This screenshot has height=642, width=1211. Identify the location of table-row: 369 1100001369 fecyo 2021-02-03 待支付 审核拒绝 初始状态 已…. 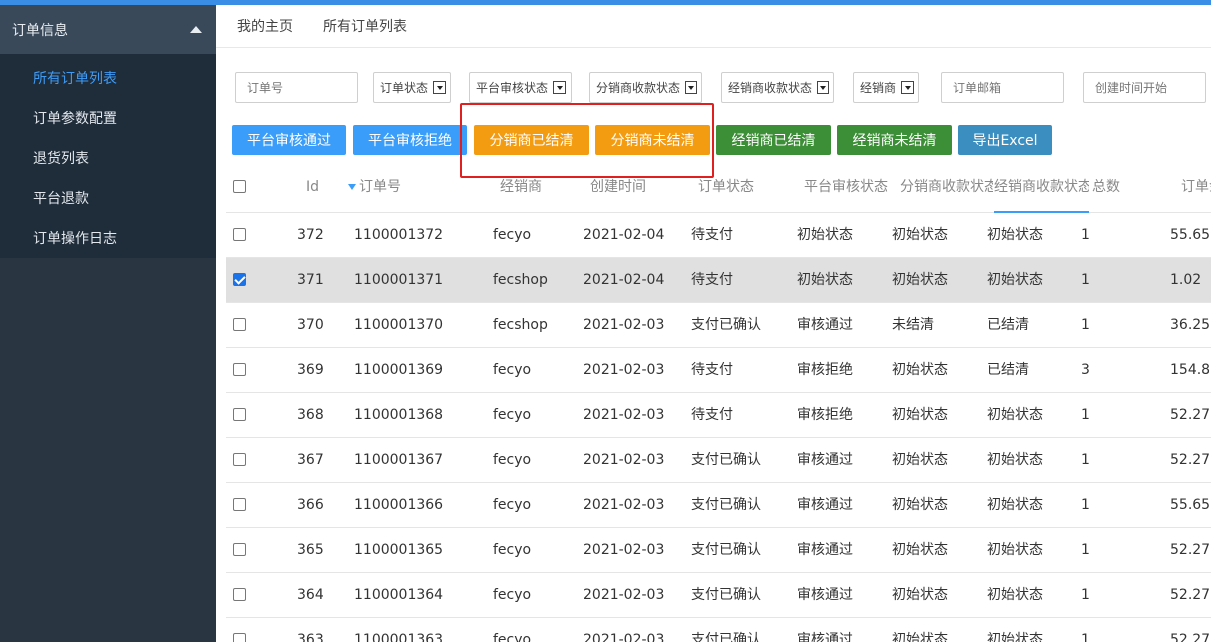
(718, 370).